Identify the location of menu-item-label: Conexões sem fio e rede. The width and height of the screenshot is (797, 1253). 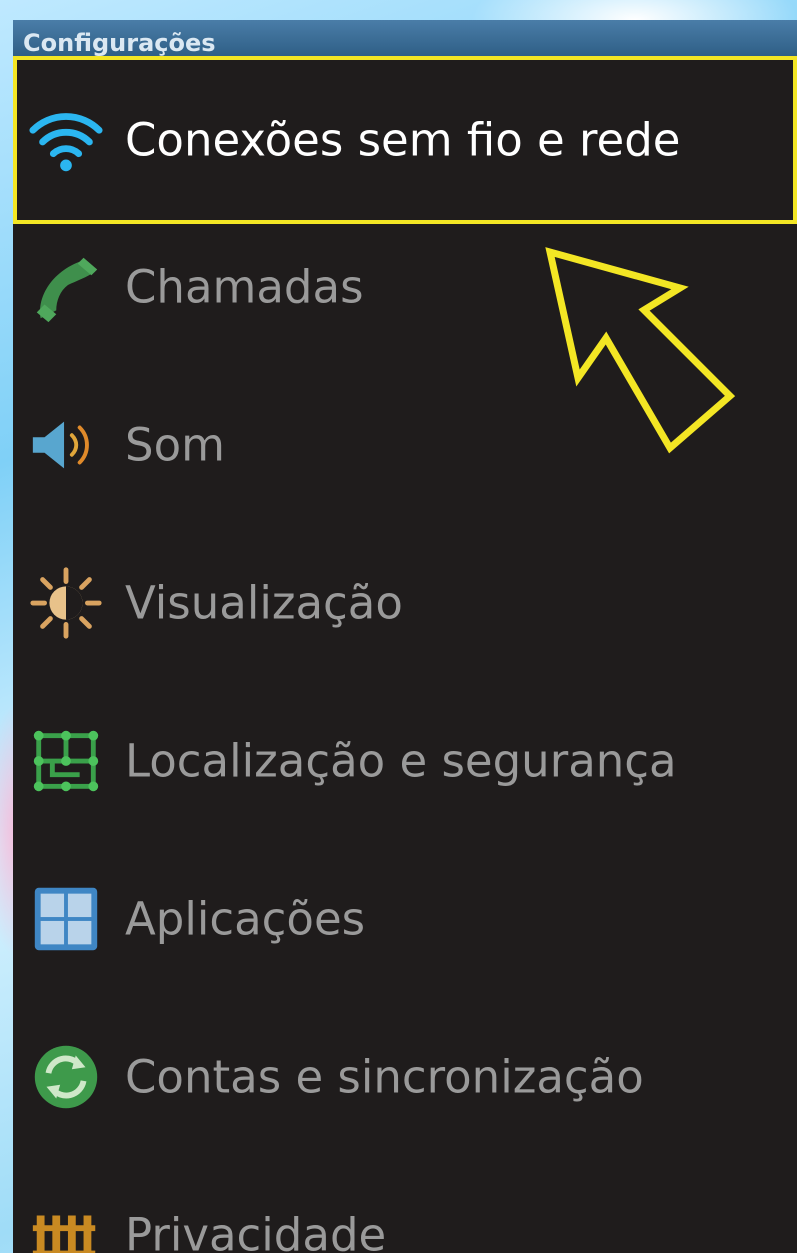
(403, 140).